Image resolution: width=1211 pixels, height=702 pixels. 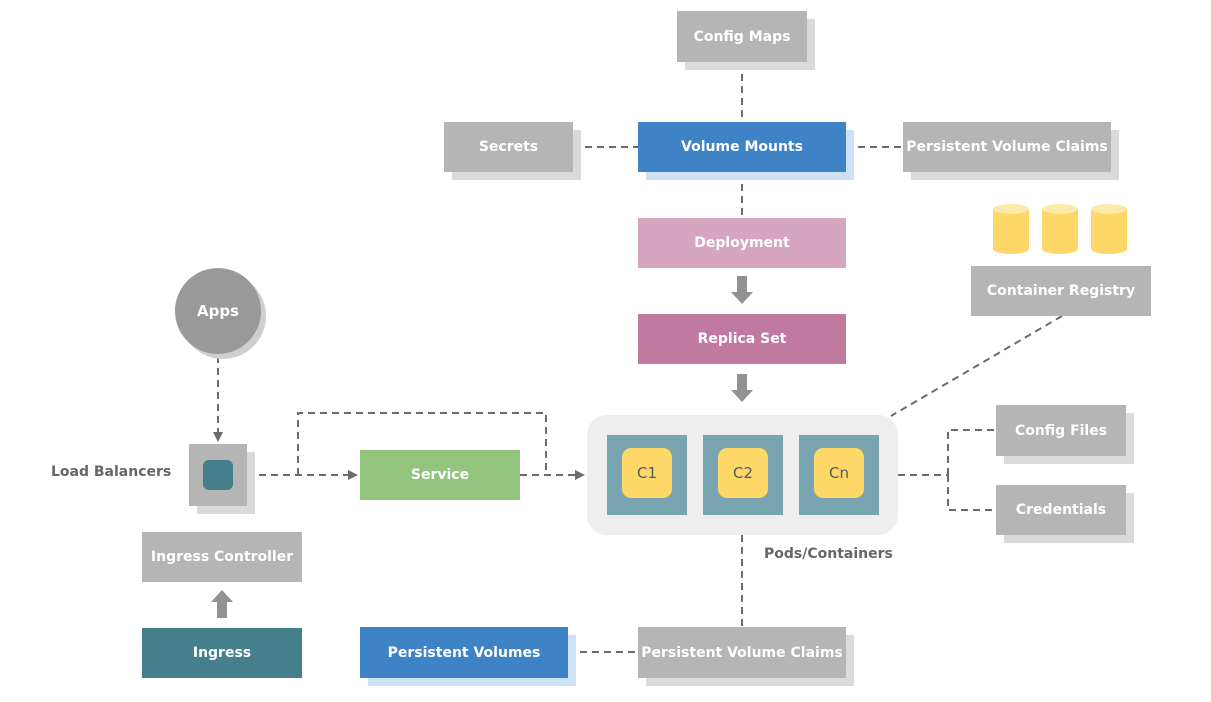 I want to click on pod: Cn, so click(x=839, y=475).